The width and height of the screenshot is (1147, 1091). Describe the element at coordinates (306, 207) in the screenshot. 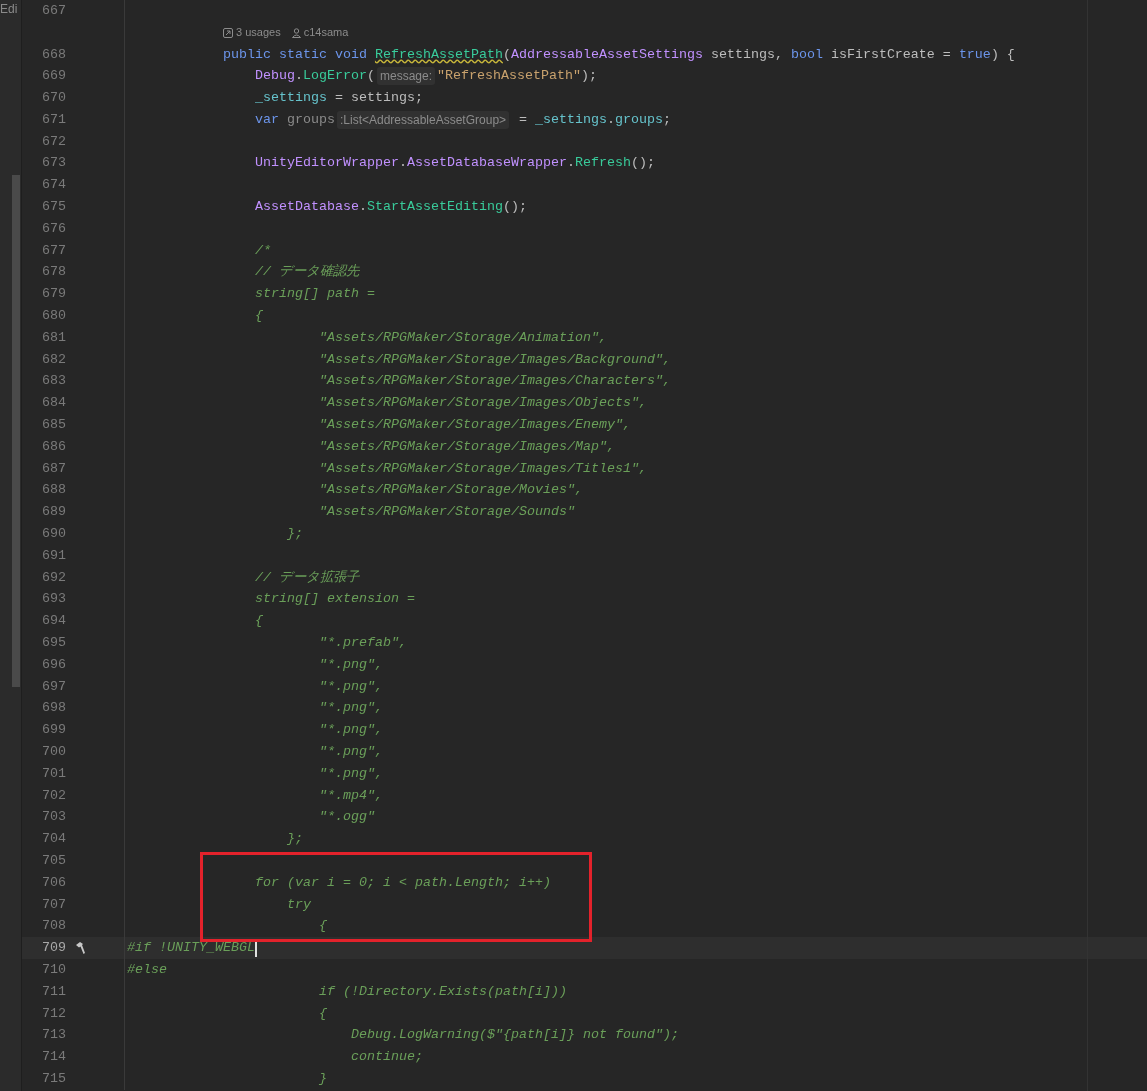

I see `type-name: AssetDatabase` at that location.